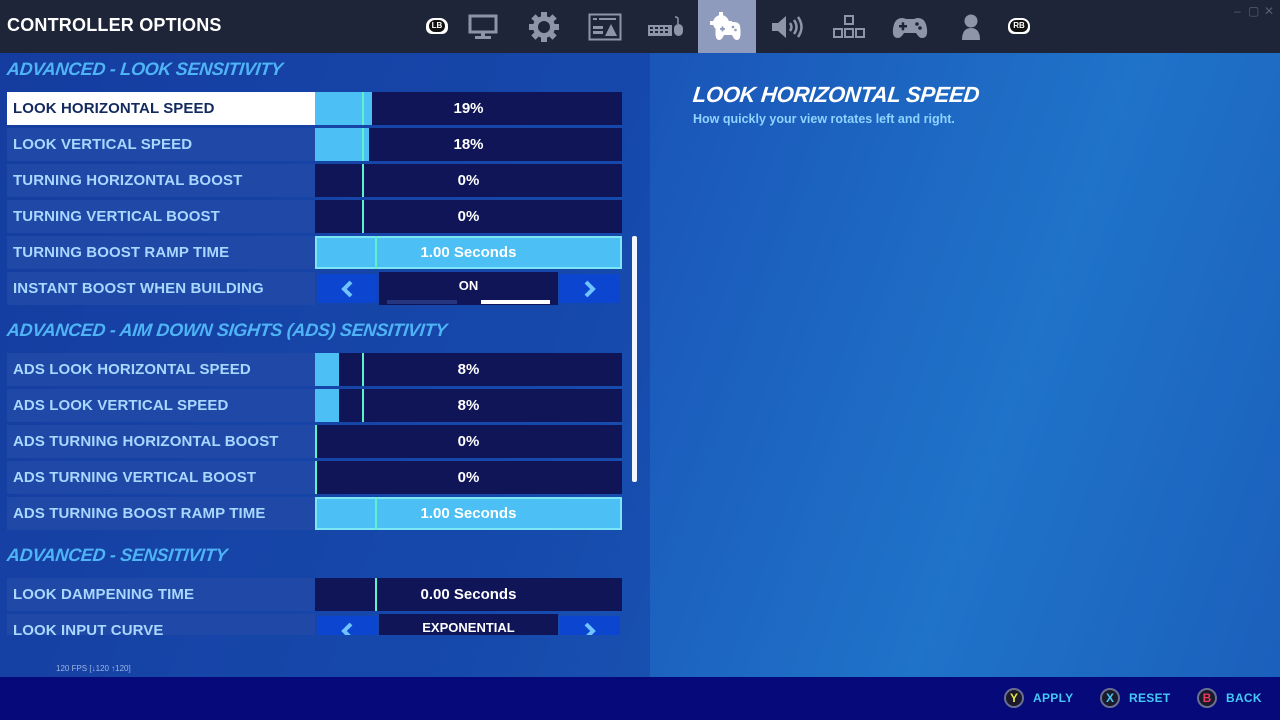 Image resolution: width=1280 pixels, height=720 pixels. I want to click on setting-row: ADS TURNING VERTICAL BOOST 0%, so click(314, 477).